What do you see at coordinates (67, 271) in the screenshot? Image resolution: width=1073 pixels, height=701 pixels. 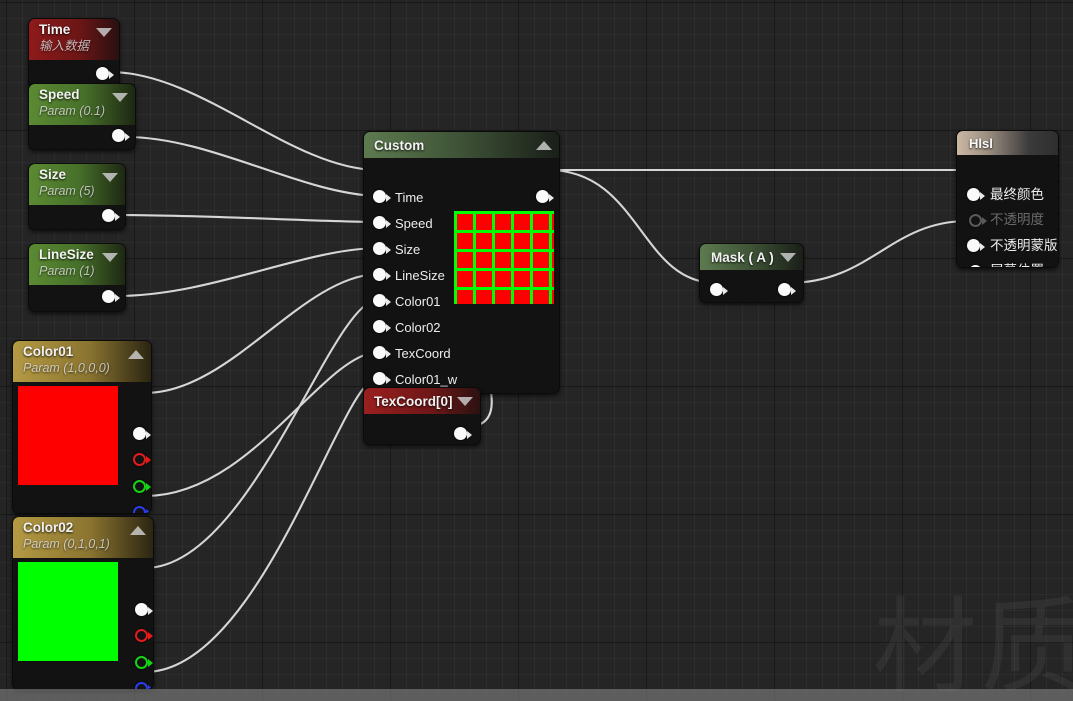 I see `node-linesize-subtitle: Param (1)` at bounding box center [67, 271].